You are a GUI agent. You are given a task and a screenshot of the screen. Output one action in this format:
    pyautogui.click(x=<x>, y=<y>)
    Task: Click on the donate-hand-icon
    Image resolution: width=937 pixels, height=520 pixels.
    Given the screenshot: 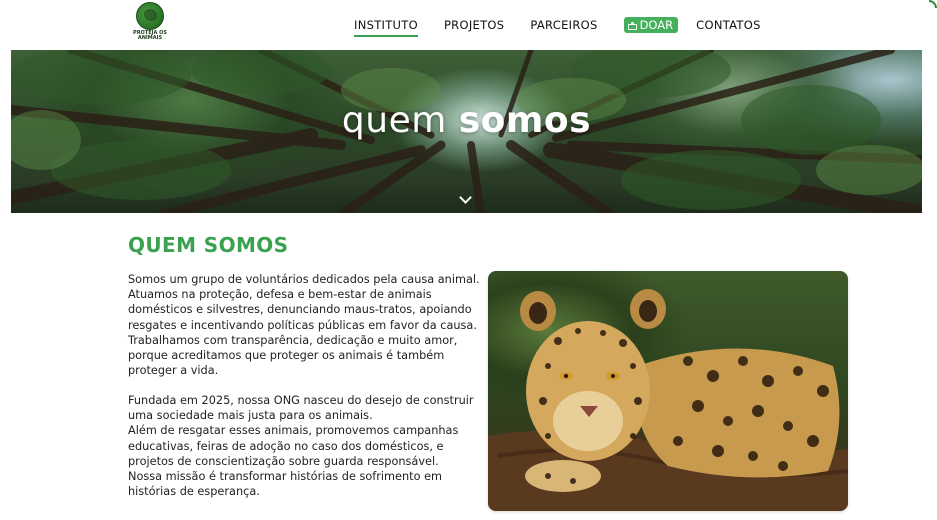 What is the action you would take?
    pyautogui.click(x=632, y=25)
    